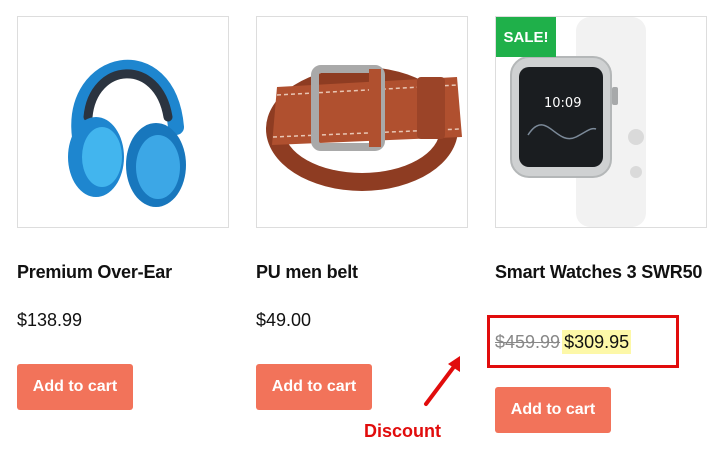  Describe the element at coordinates (583, 341) in the screenshot. I see `discount-highlight-box` at that location.